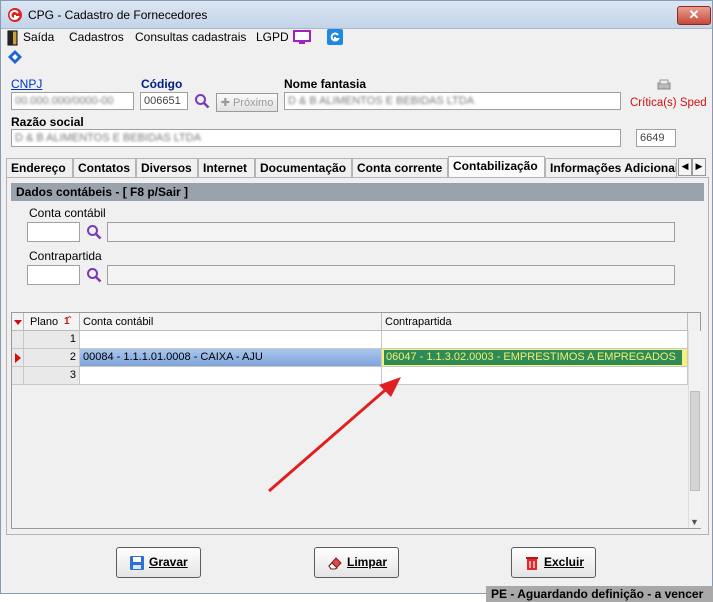 Image resolution: width=713 pixels, height=602 pixels. I want to click on grid-vertical-scrollbar: ▼, so click(694, 429).